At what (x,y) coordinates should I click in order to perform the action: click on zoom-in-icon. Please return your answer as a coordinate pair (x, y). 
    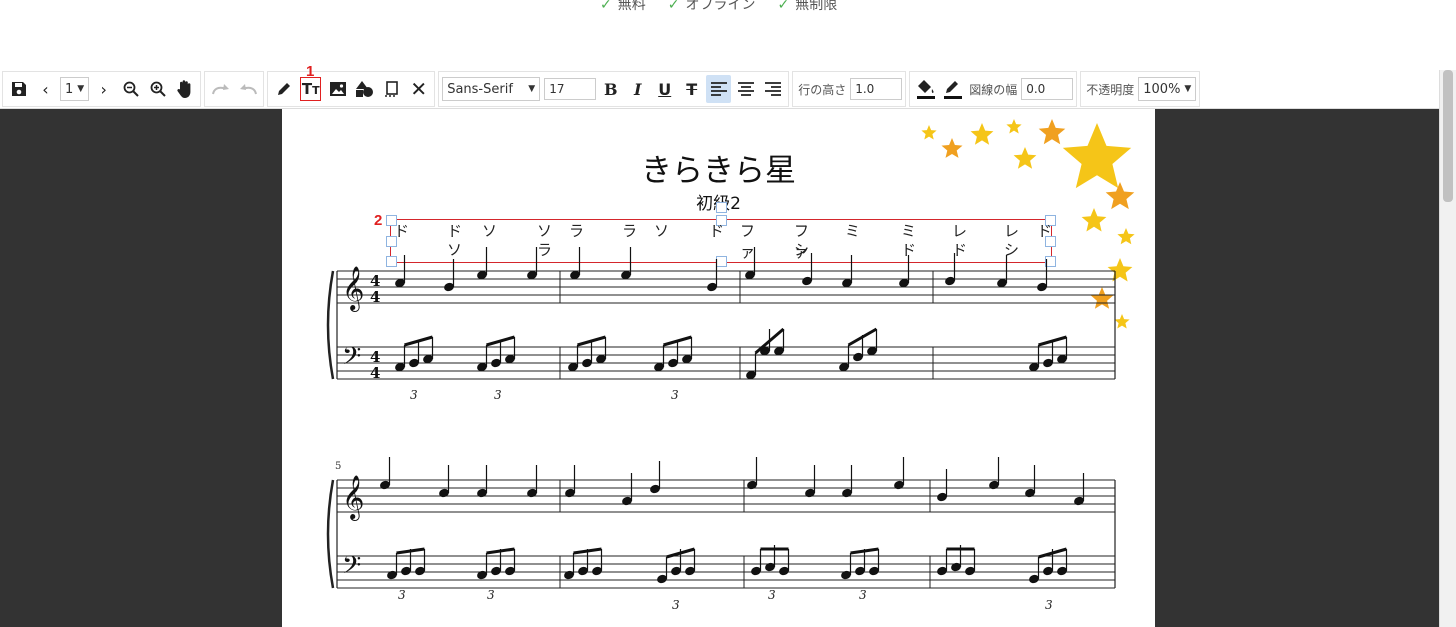
    Looking at the image, I should click on (157, 89).